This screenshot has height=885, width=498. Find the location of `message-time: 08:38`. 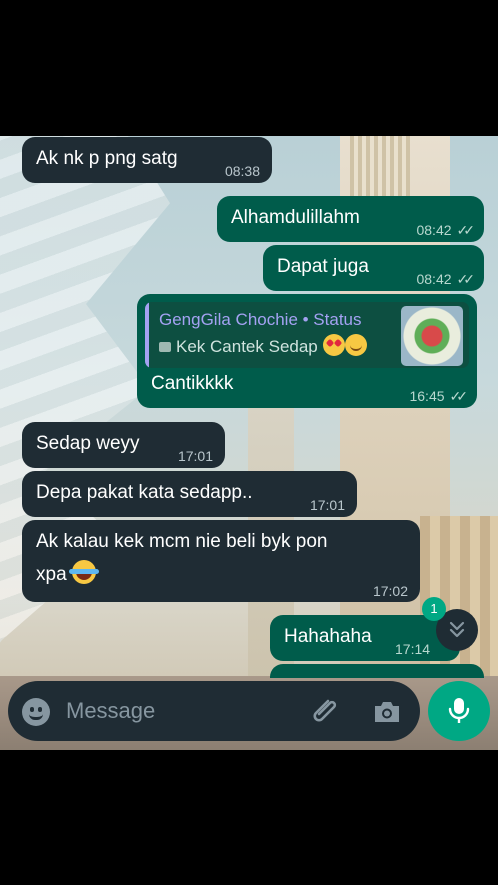

message-time: 08:38 is located at coordinates (242, 171).